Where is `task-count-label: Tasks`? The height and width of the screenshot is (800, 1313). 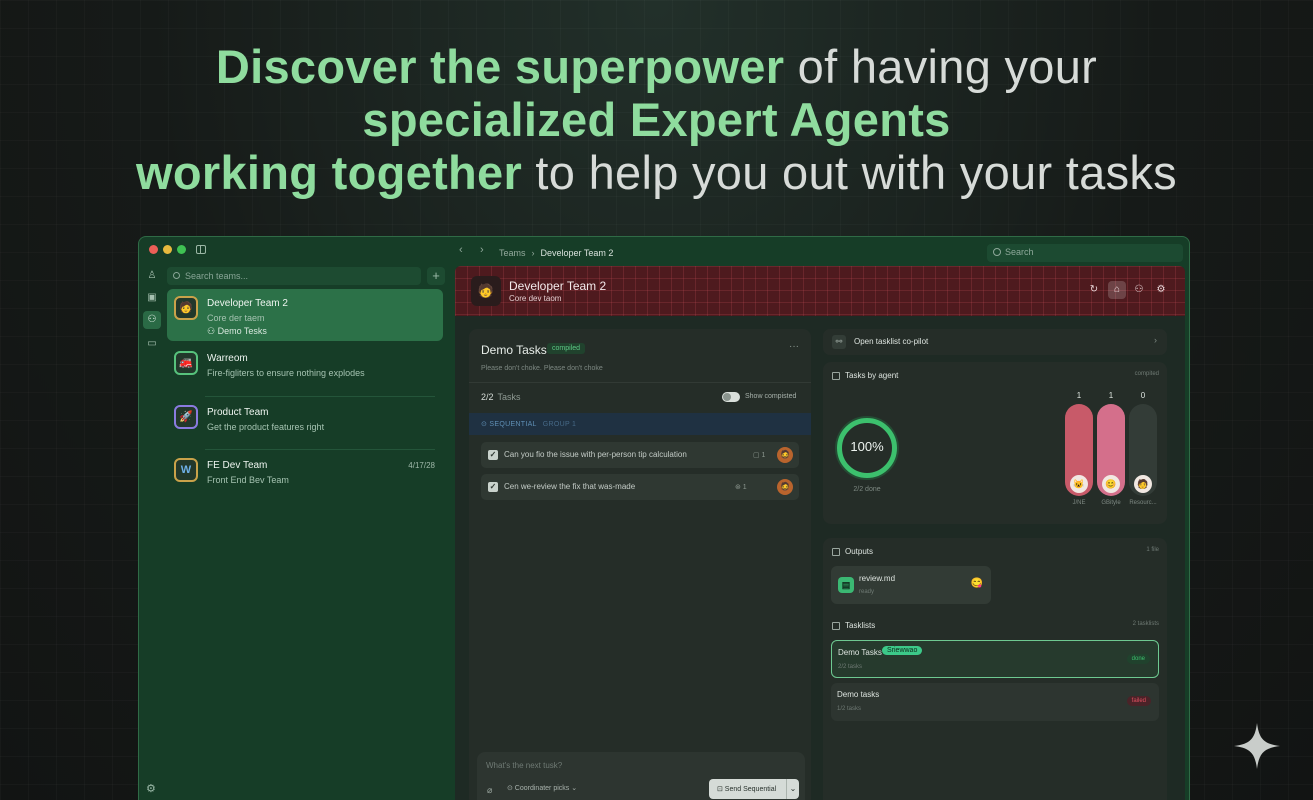 task-count-label: Tasks is located at coordinates (509, 397).